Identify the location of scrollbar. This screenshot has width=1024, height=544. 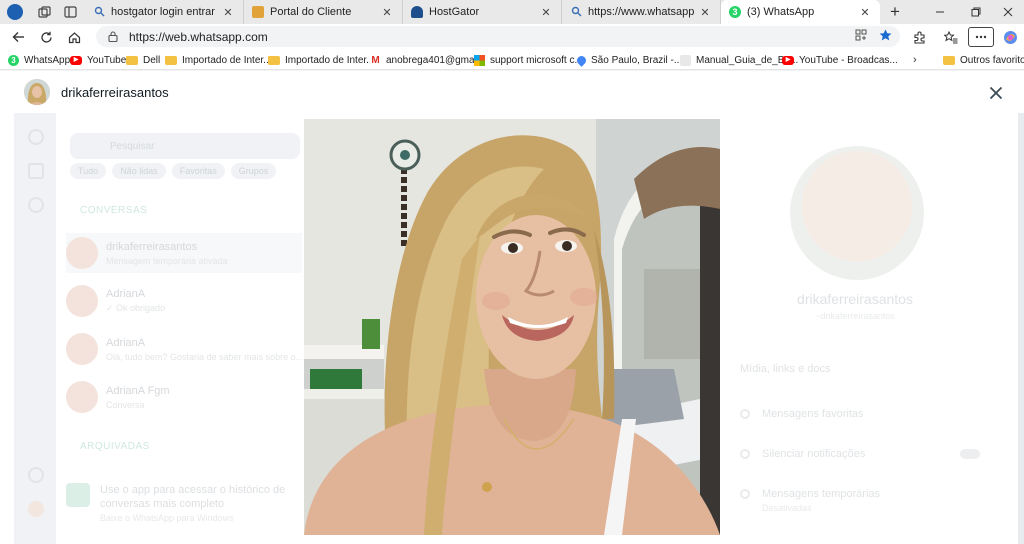
(1021, 328).